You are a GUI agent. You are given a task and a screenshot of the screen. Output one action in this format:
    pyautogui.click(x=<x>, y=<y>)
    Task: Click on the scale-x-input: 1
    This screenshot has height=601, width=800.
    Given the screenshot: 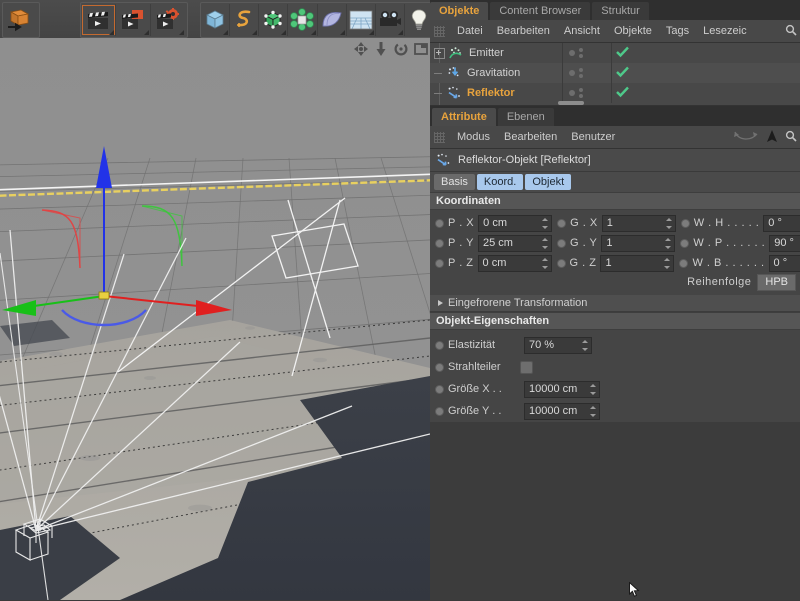 What is the action you would take?
    pyautogui.click(x=638, y=223)
    